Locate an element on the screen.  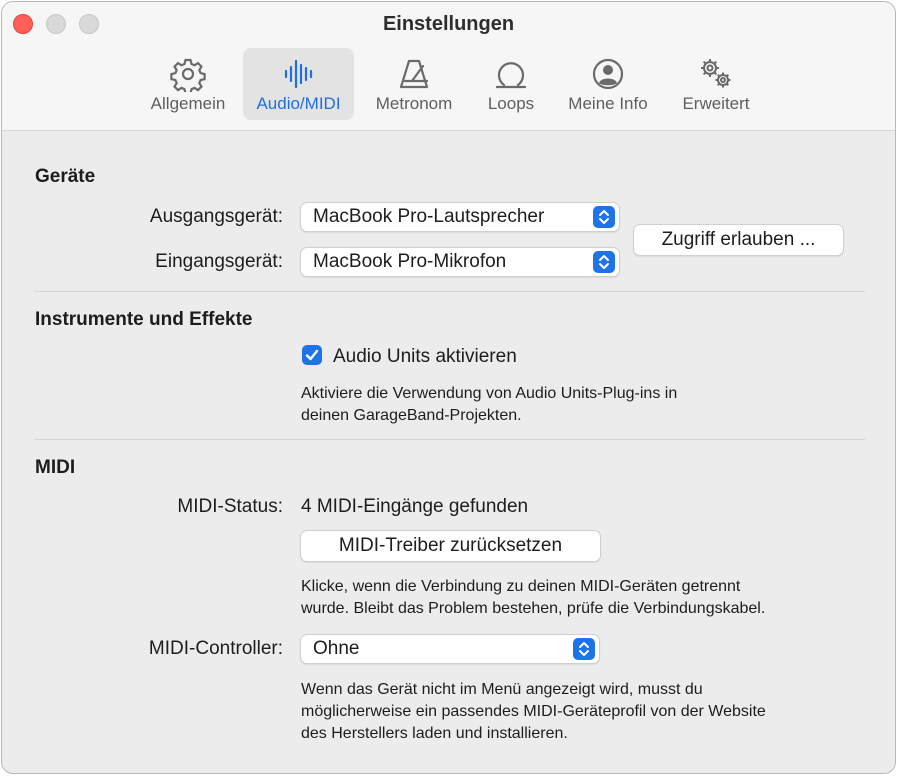
audio-units-checkbox is located at coordinates (312, 355).